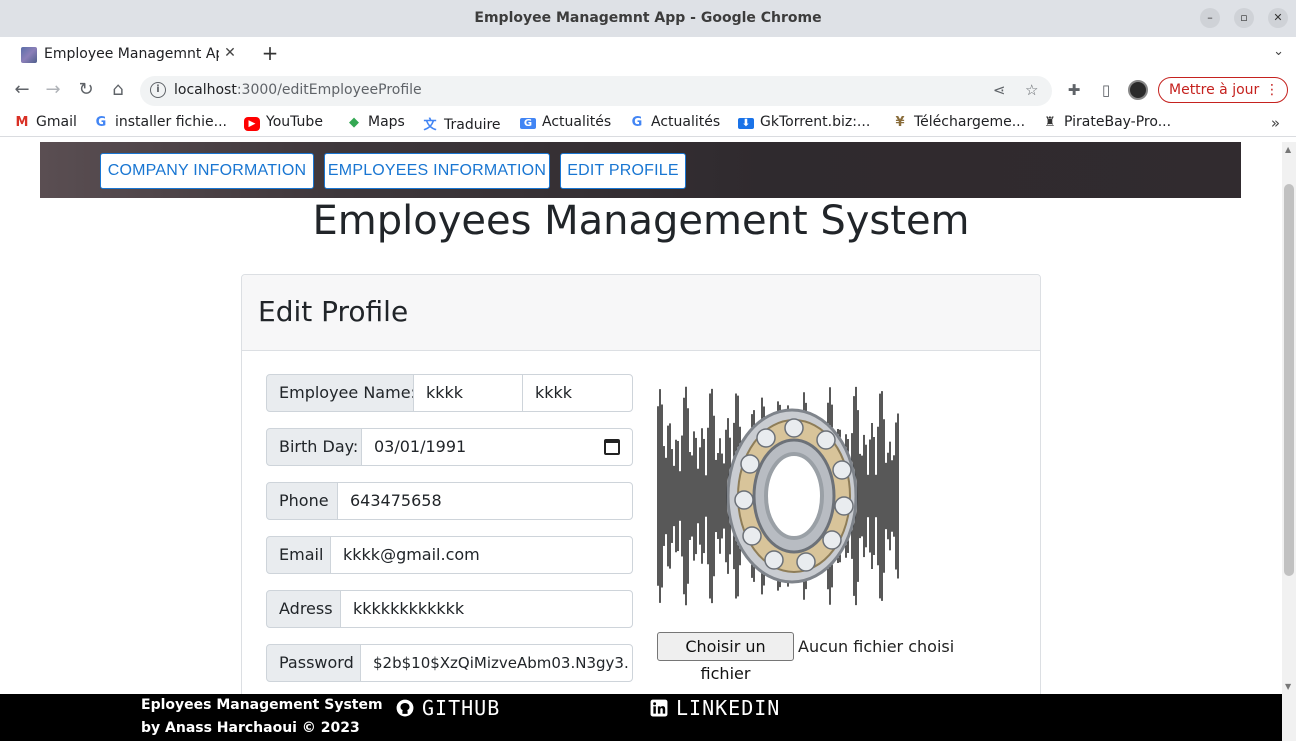  What do you see at coordinates (876, 646) in the screenshot?
I see `file-status-text: Aucun fichier choisi` at bounding box center [876, 646].